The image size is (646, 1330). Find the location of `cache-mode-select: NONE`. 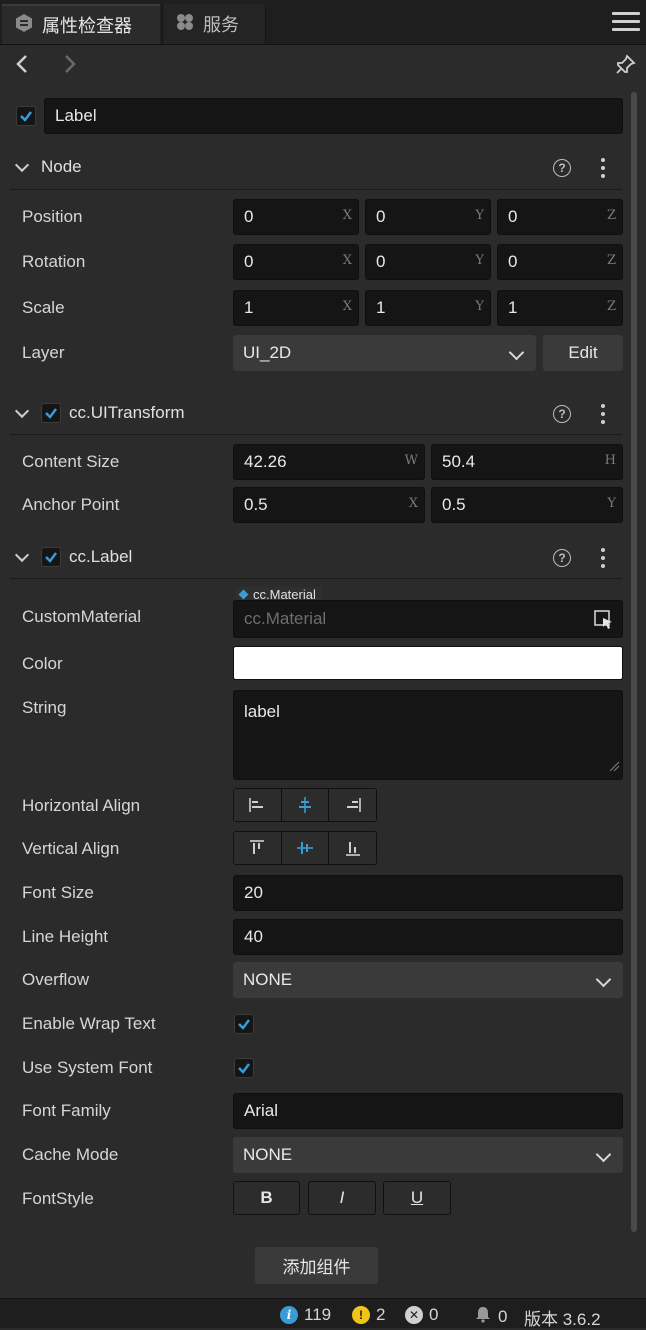

cache-mode-select: NONE is located at coordinates (428, 1155).